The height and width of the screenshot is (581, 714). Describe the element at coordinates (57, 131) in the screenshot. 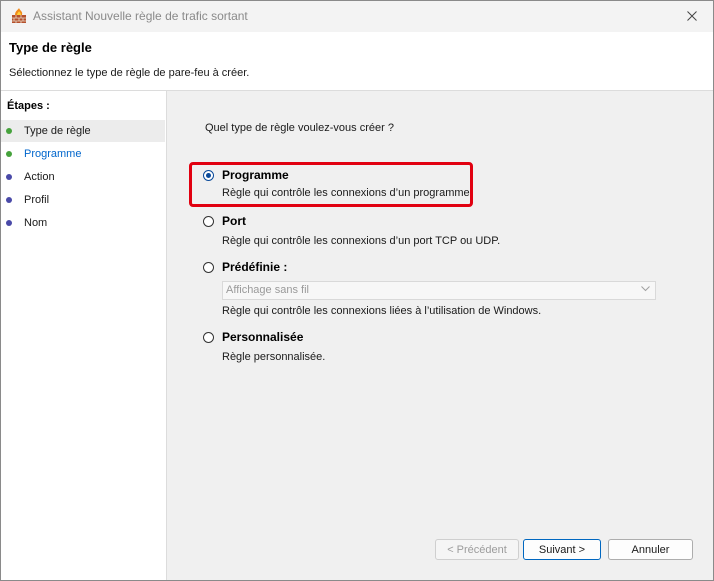

I see `step-label: Type de règle` at that location.